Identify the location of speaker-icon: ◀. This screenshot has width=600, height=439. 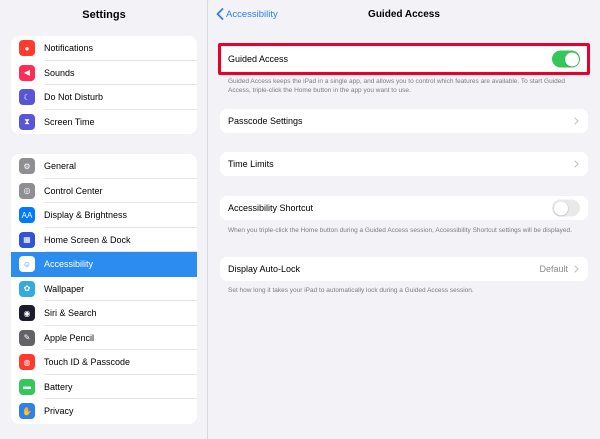
(27, 72).